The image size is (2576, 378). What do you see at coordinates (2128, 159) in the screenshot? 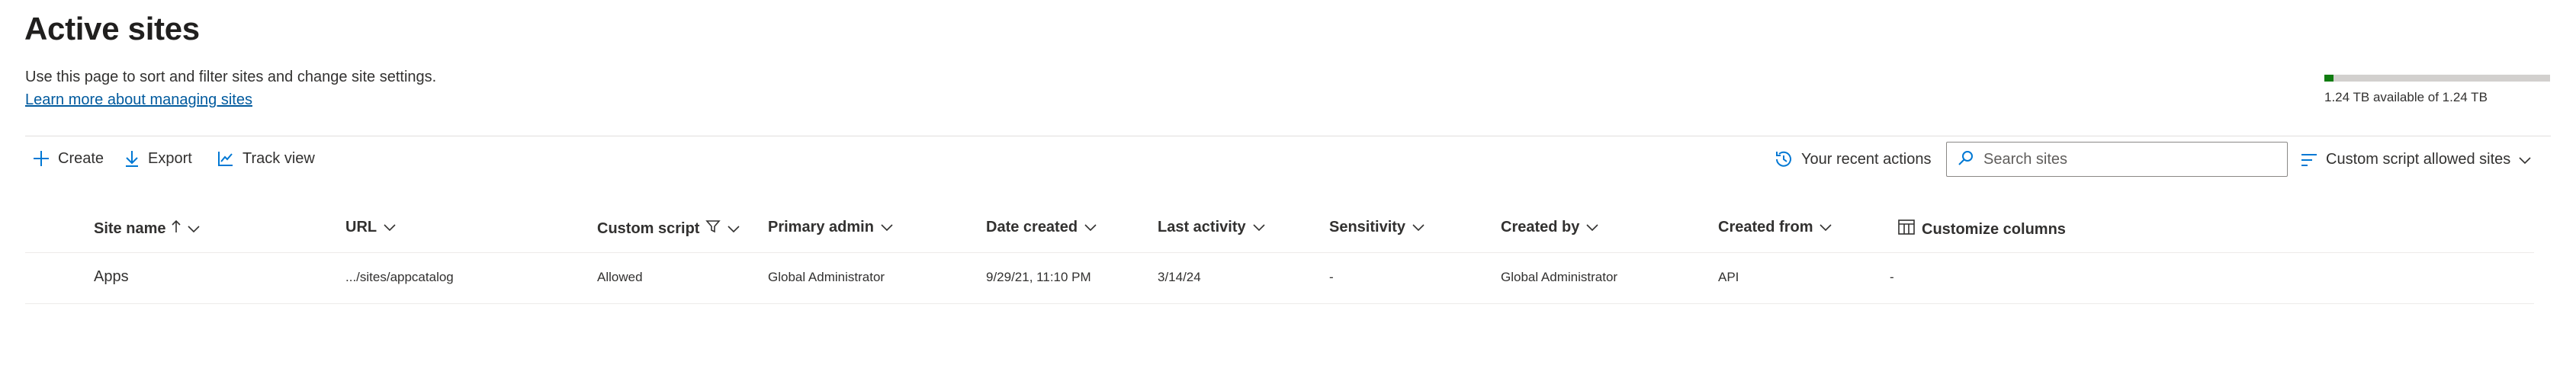
I see `search-input` at bounding box center [2128, 159].